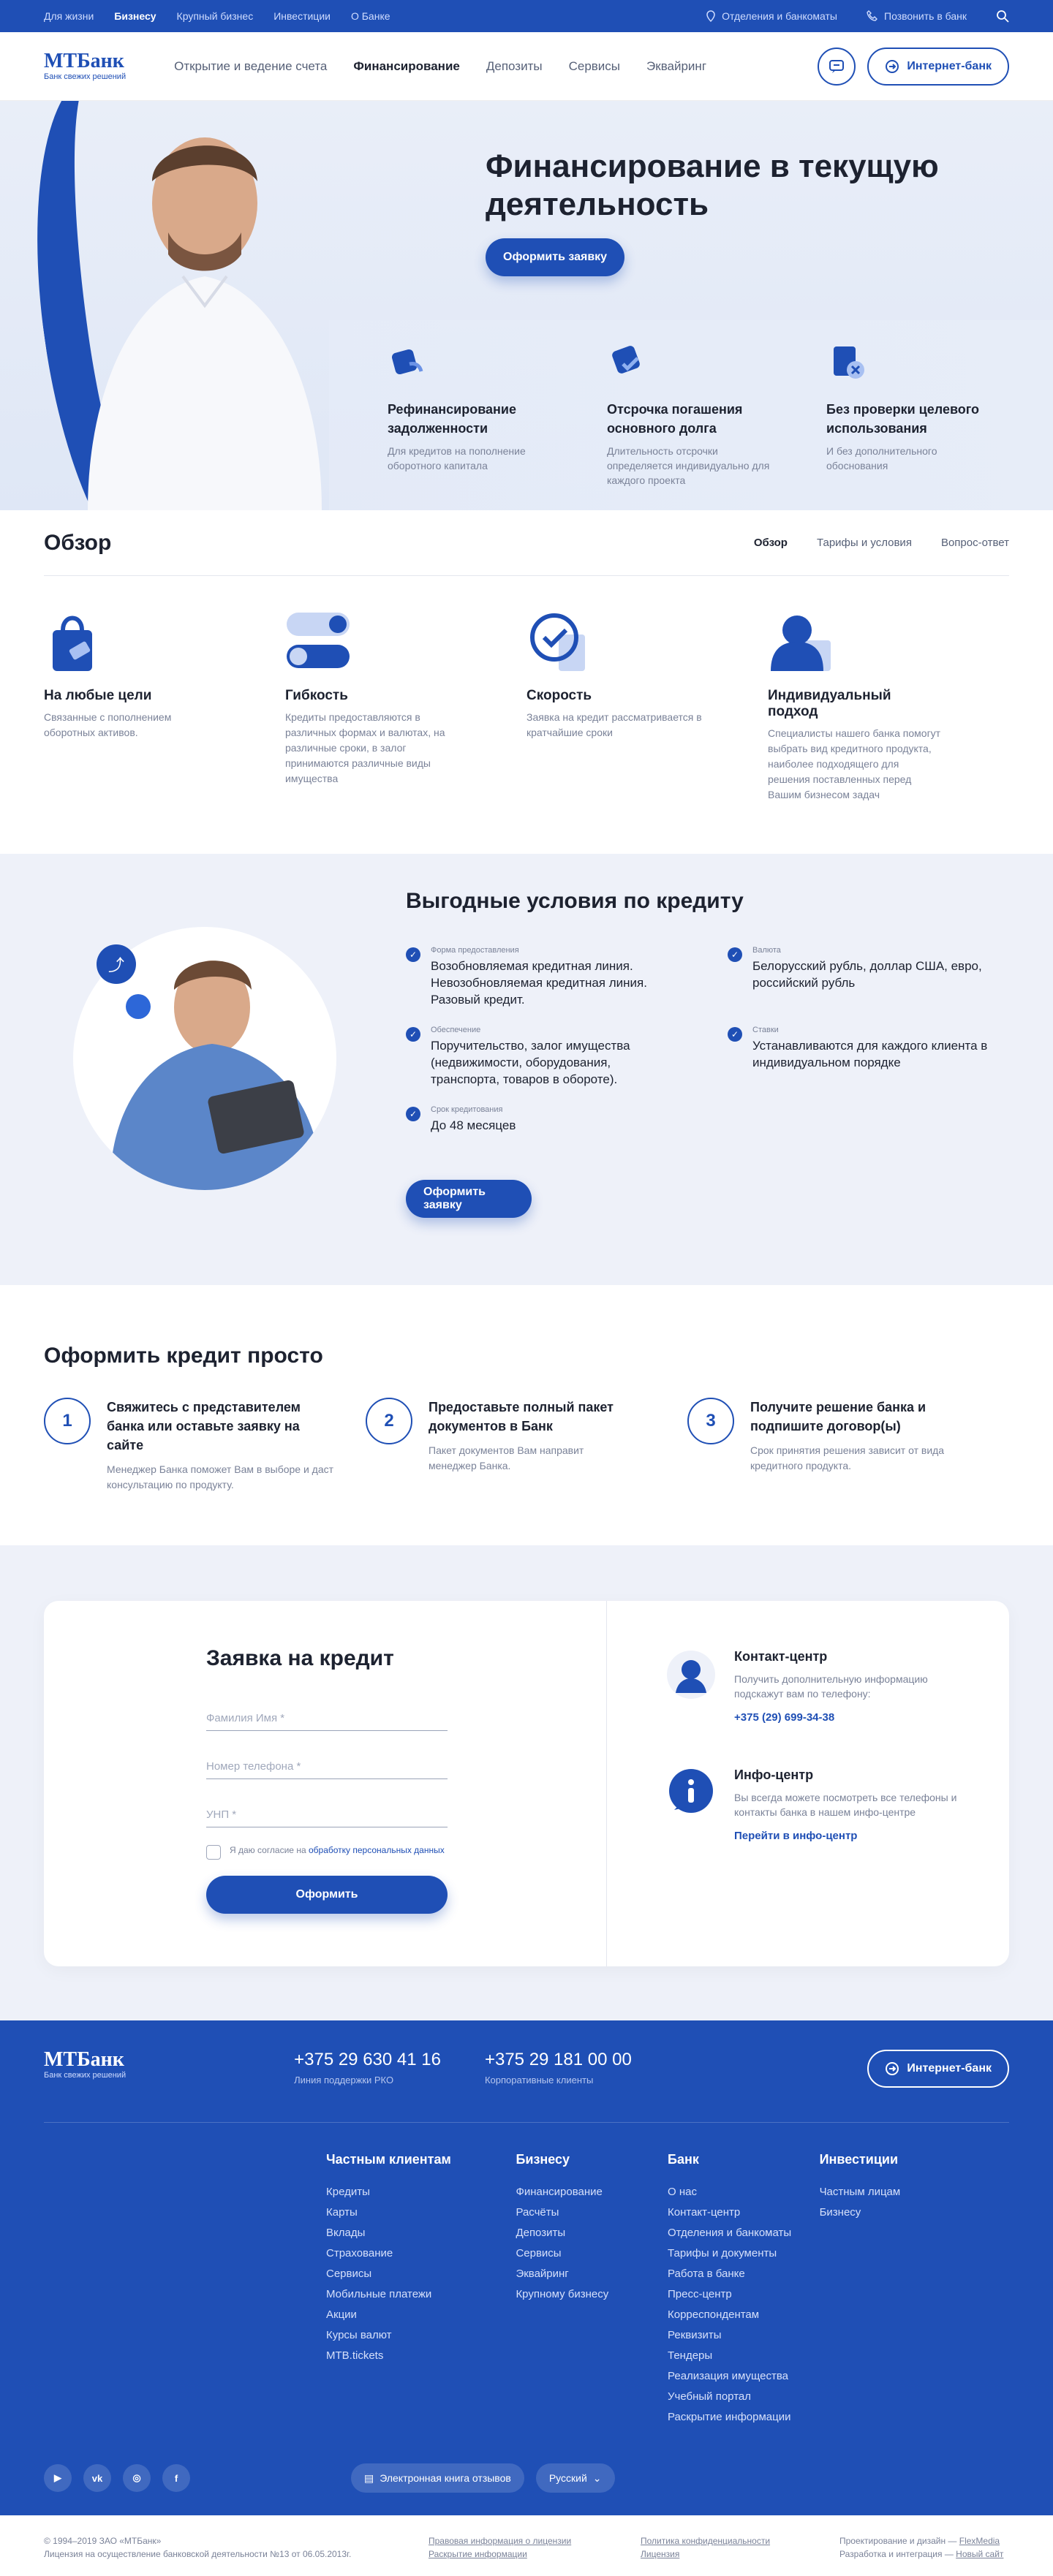 The width and height of the screenshot is (1053, 2576). I want to click on footer-link: Курсы валют, so click(421, 2335).